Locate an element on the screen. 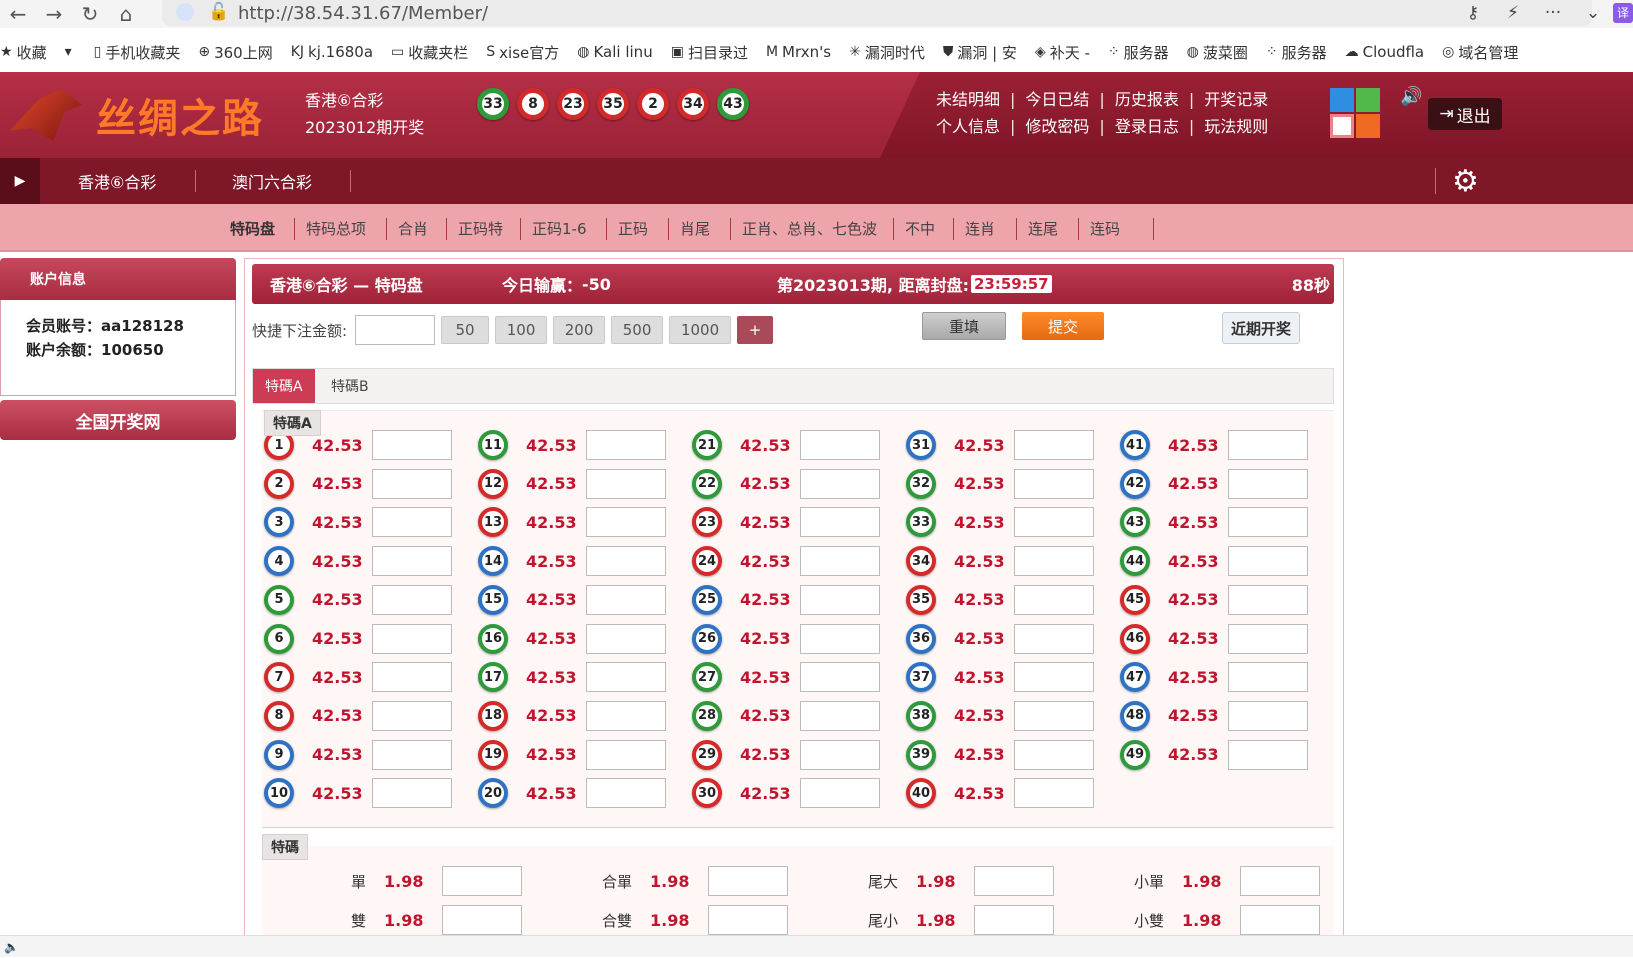 Image resolution: width=1633 pixels, height=958 pixels. refresh-seconds: 88秒 is located at coordinates (1311, 284).